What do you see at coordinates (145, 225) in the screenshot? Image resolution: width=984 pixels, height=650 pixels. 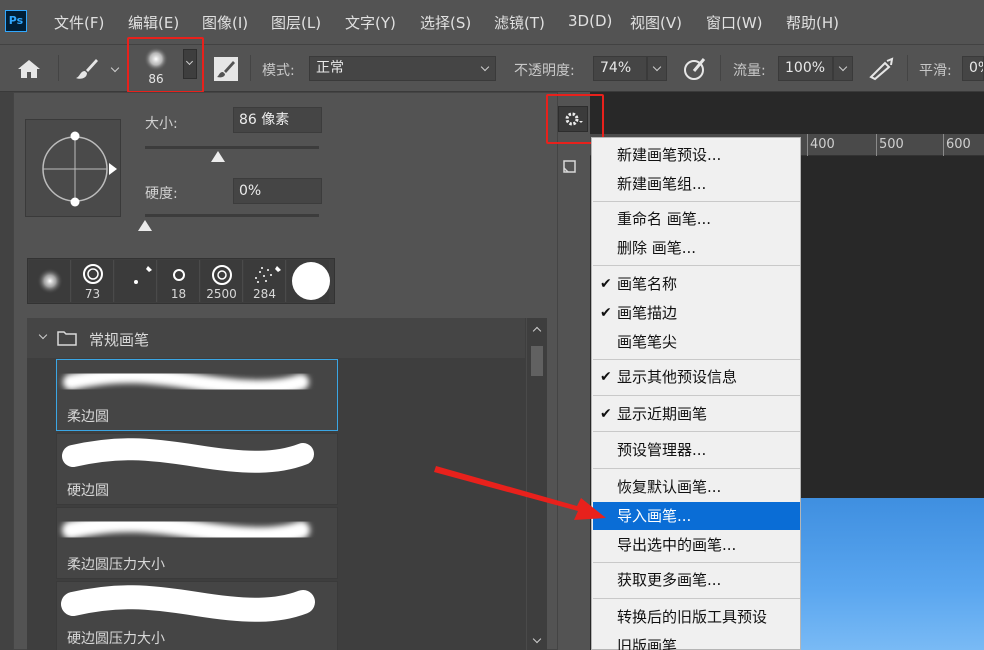 I see `hardness-slider-thumb` at bounding box center [145, 225].